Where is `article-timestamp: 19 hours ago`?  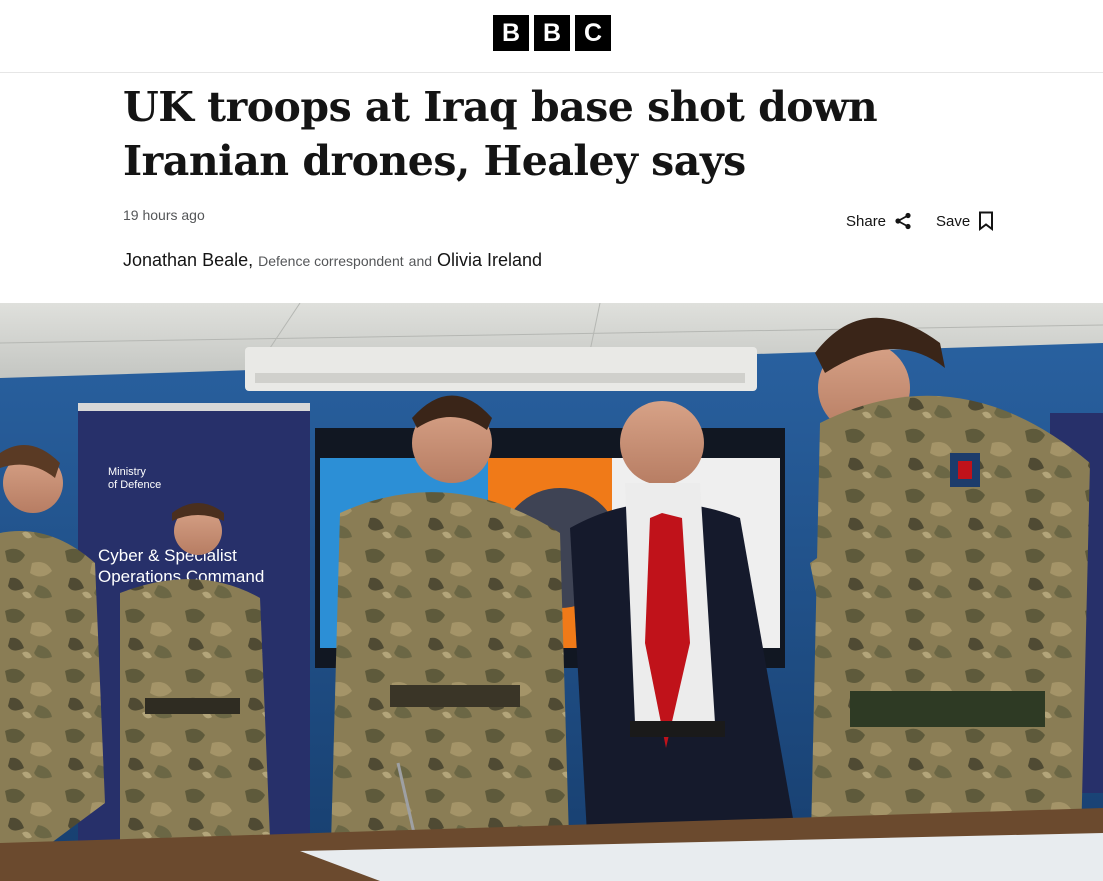 article-timestamp: 19 hours ago is located at coordinates (164, 215).